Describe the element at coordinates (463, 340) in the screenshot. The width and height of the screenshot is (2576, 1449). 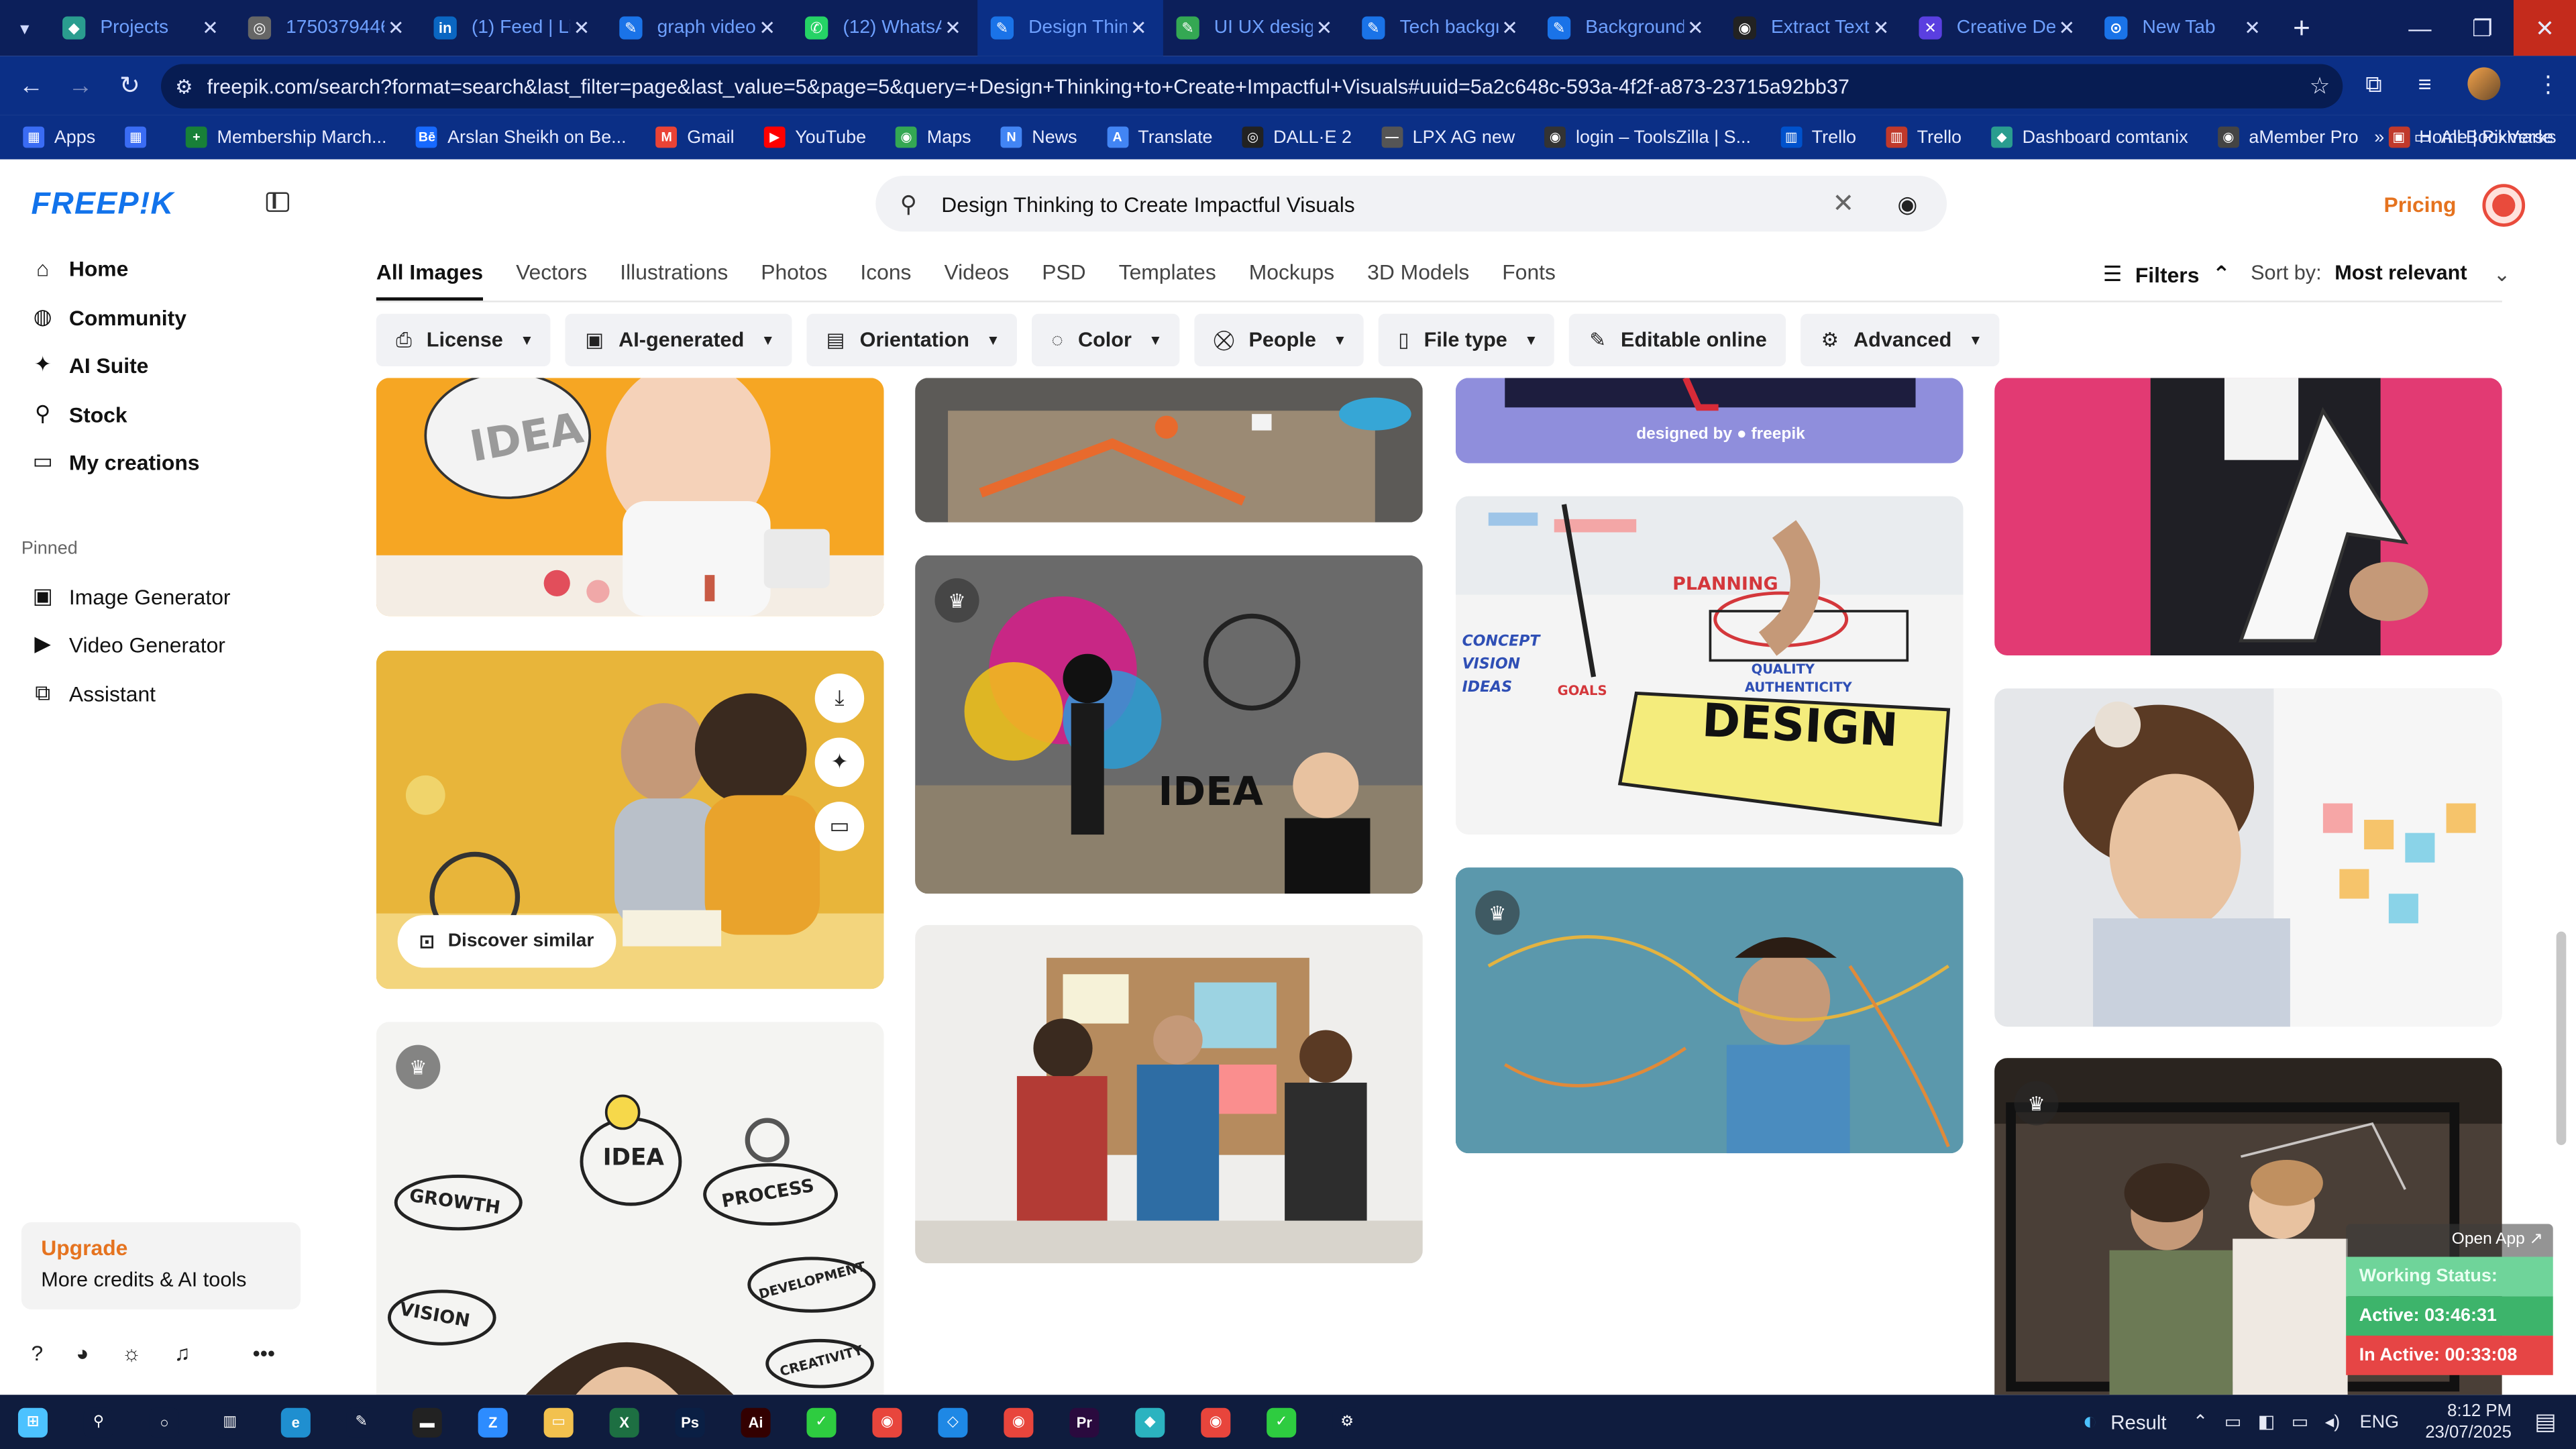
I see `filter-chip: ⎙ License ▾` at that location.